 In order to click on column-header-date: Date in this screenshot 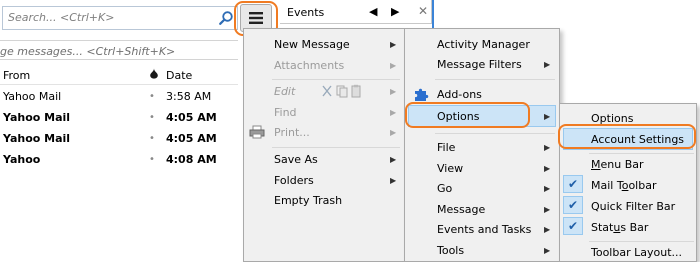, I will do `click(179, 75)`.